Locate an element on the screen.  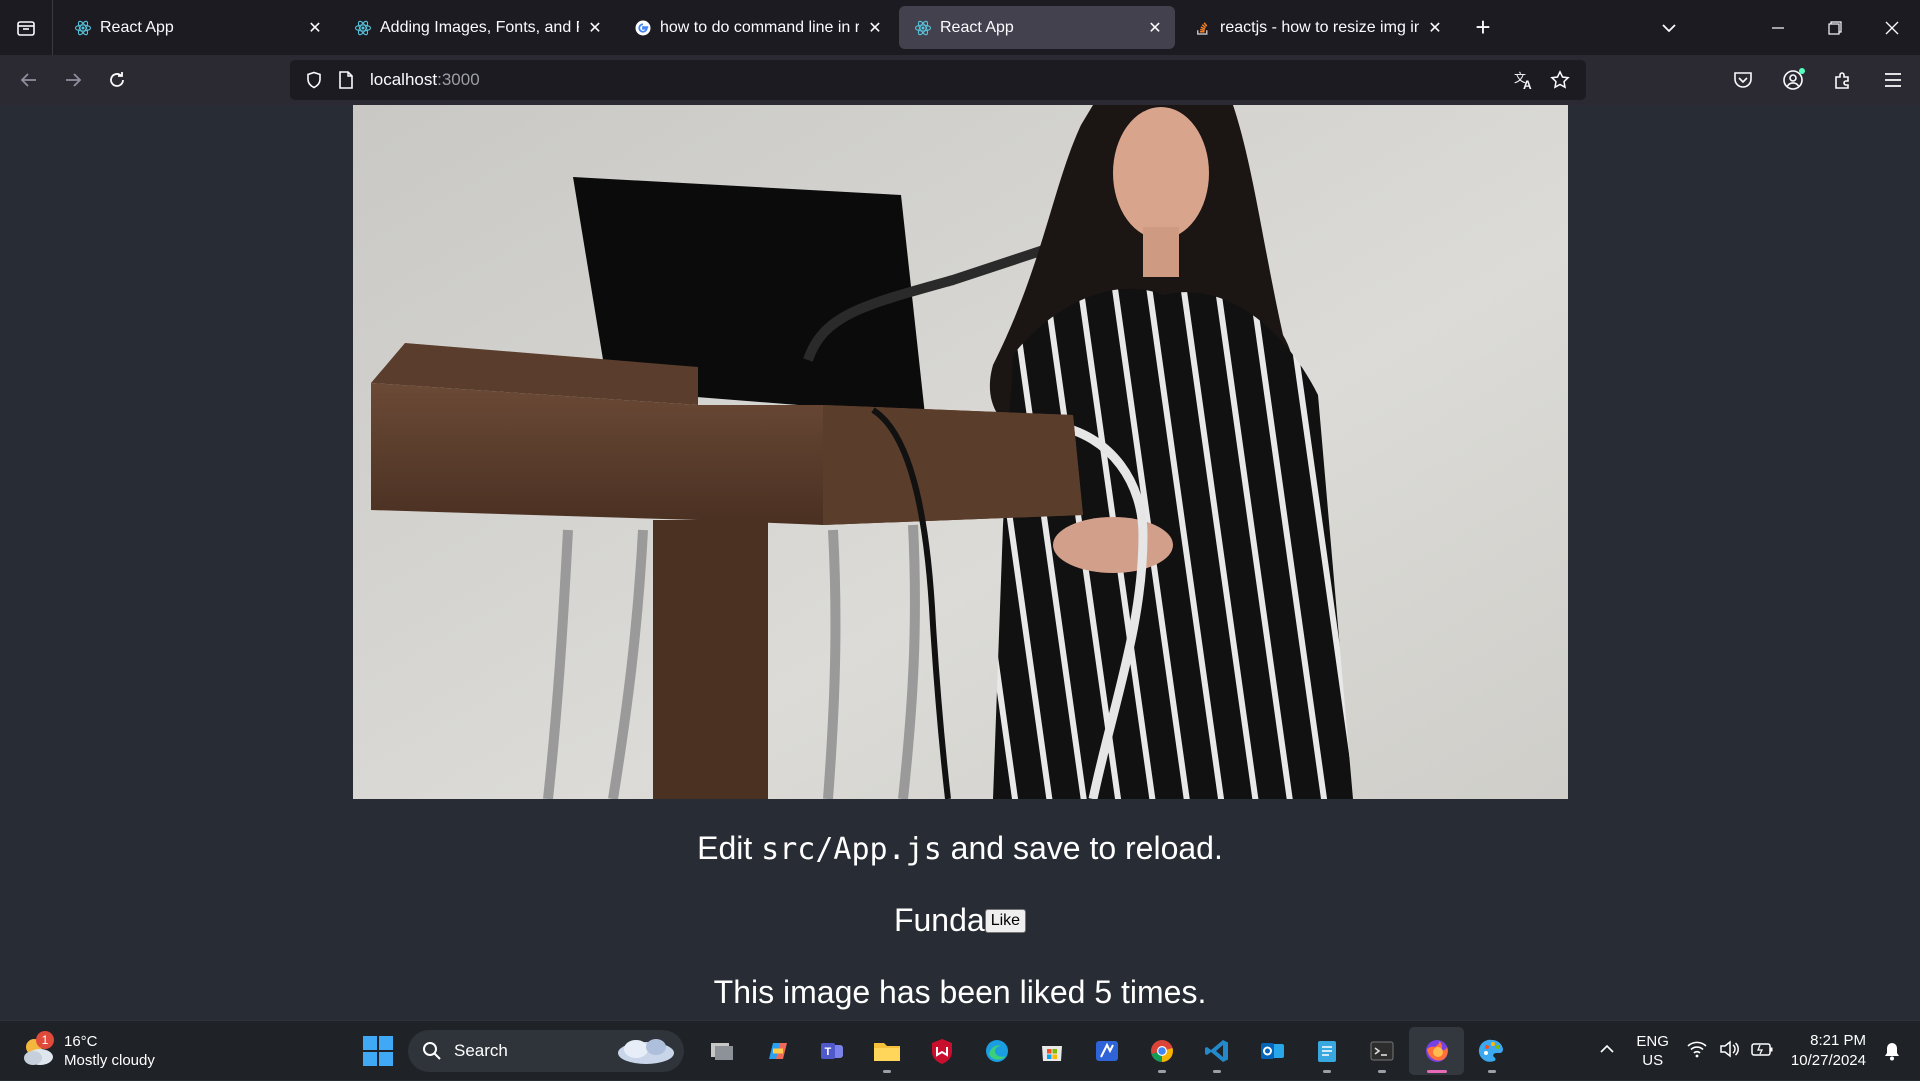
tab-title: how to do command line in rea is located at coordinates (759, 27).